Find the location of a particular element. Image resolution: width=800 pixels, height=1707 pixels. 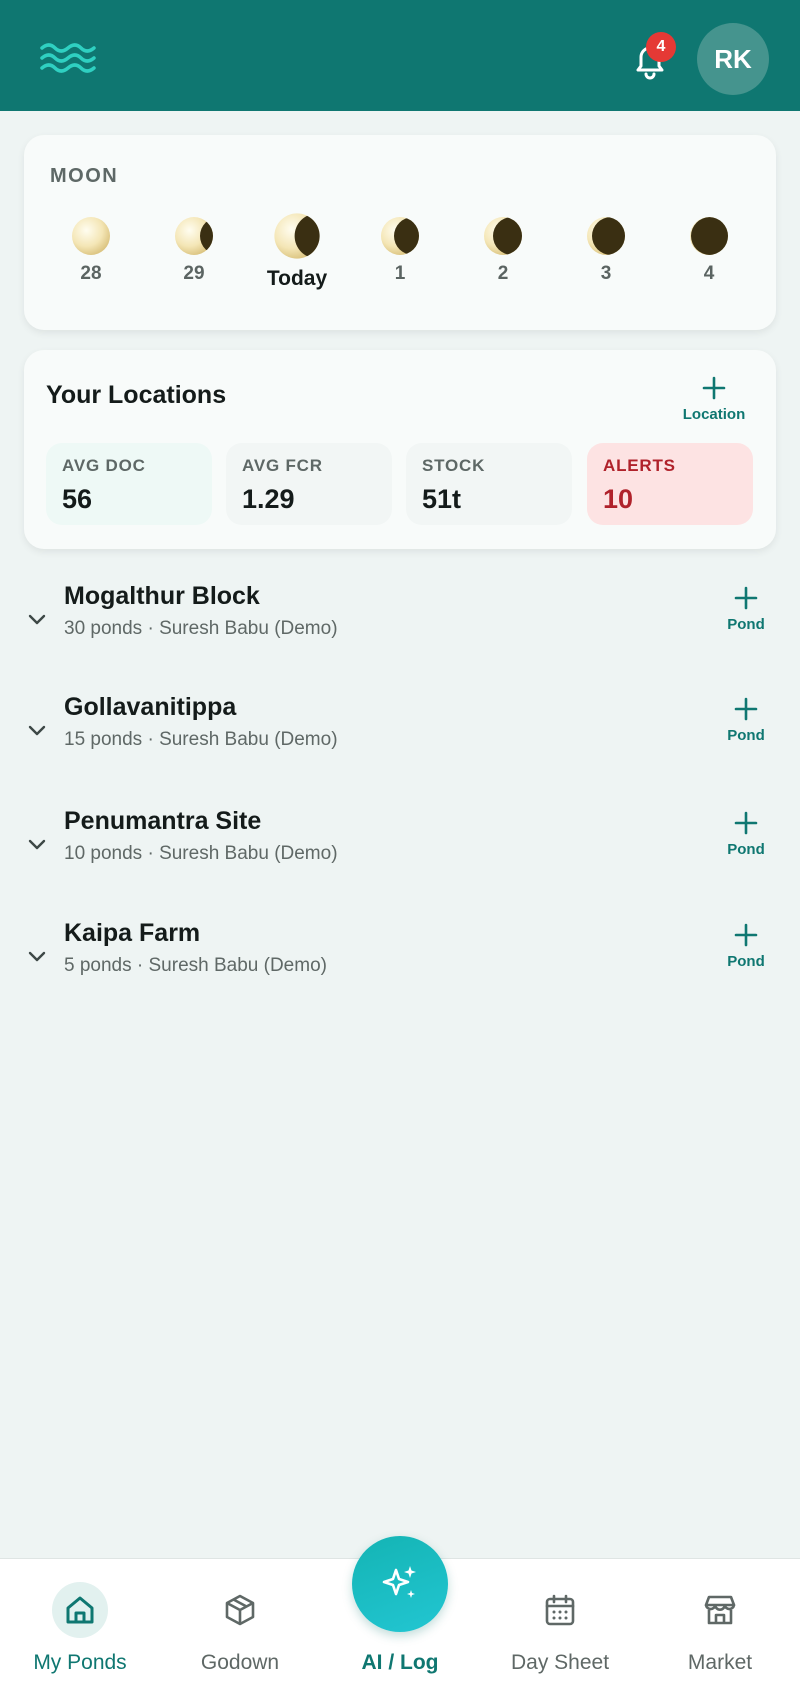

location-subtitle: 5 ponds · Suresh Babu (Demo) is located at coordinates (195, 965).